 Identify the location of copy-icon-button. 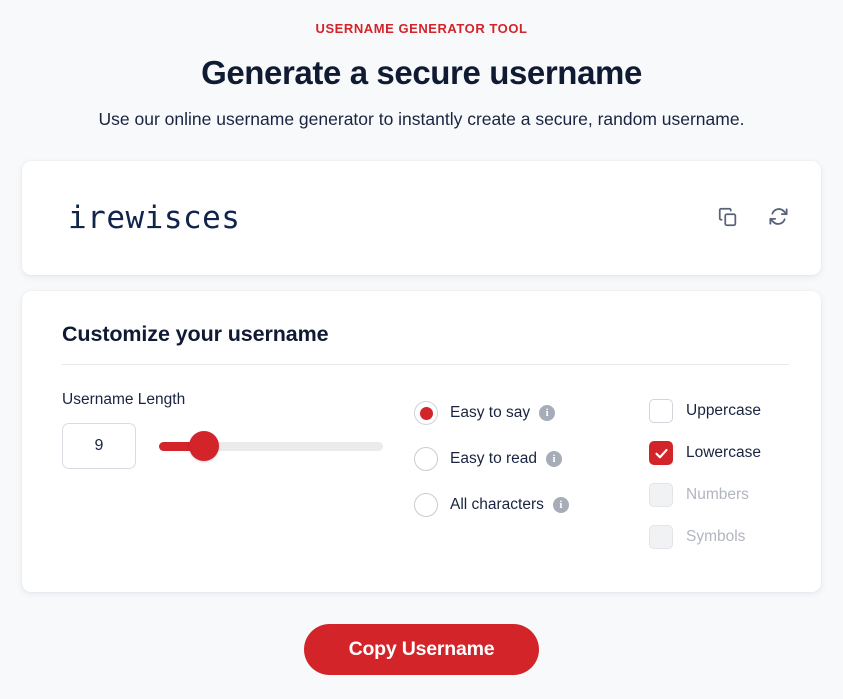
(728, 218).